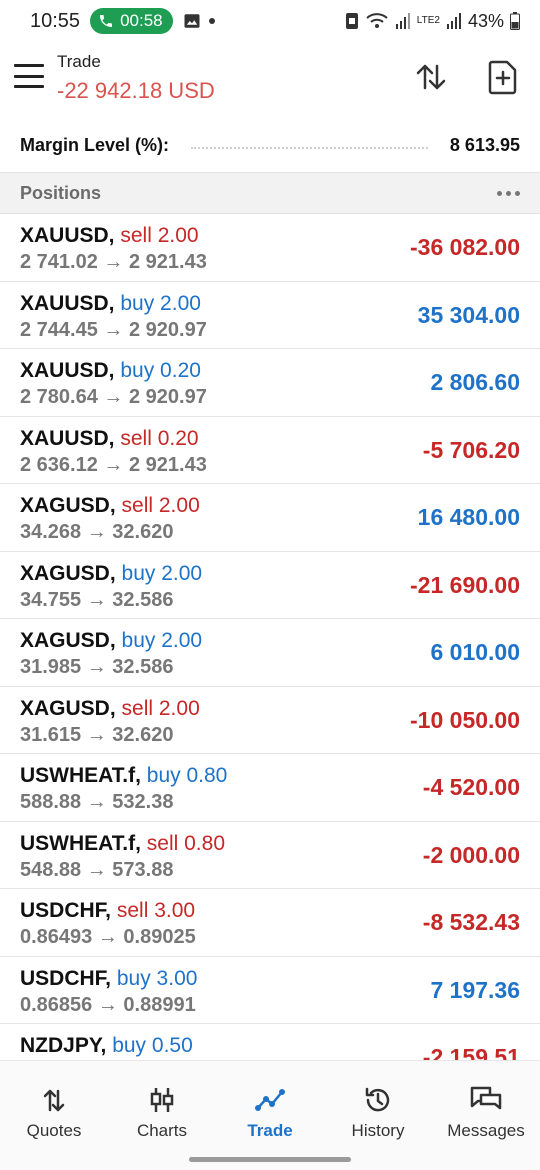 The height and width of the screenshot is (1170, 540). I want to click on position-profit: -2 000.00, so click(471, 854).